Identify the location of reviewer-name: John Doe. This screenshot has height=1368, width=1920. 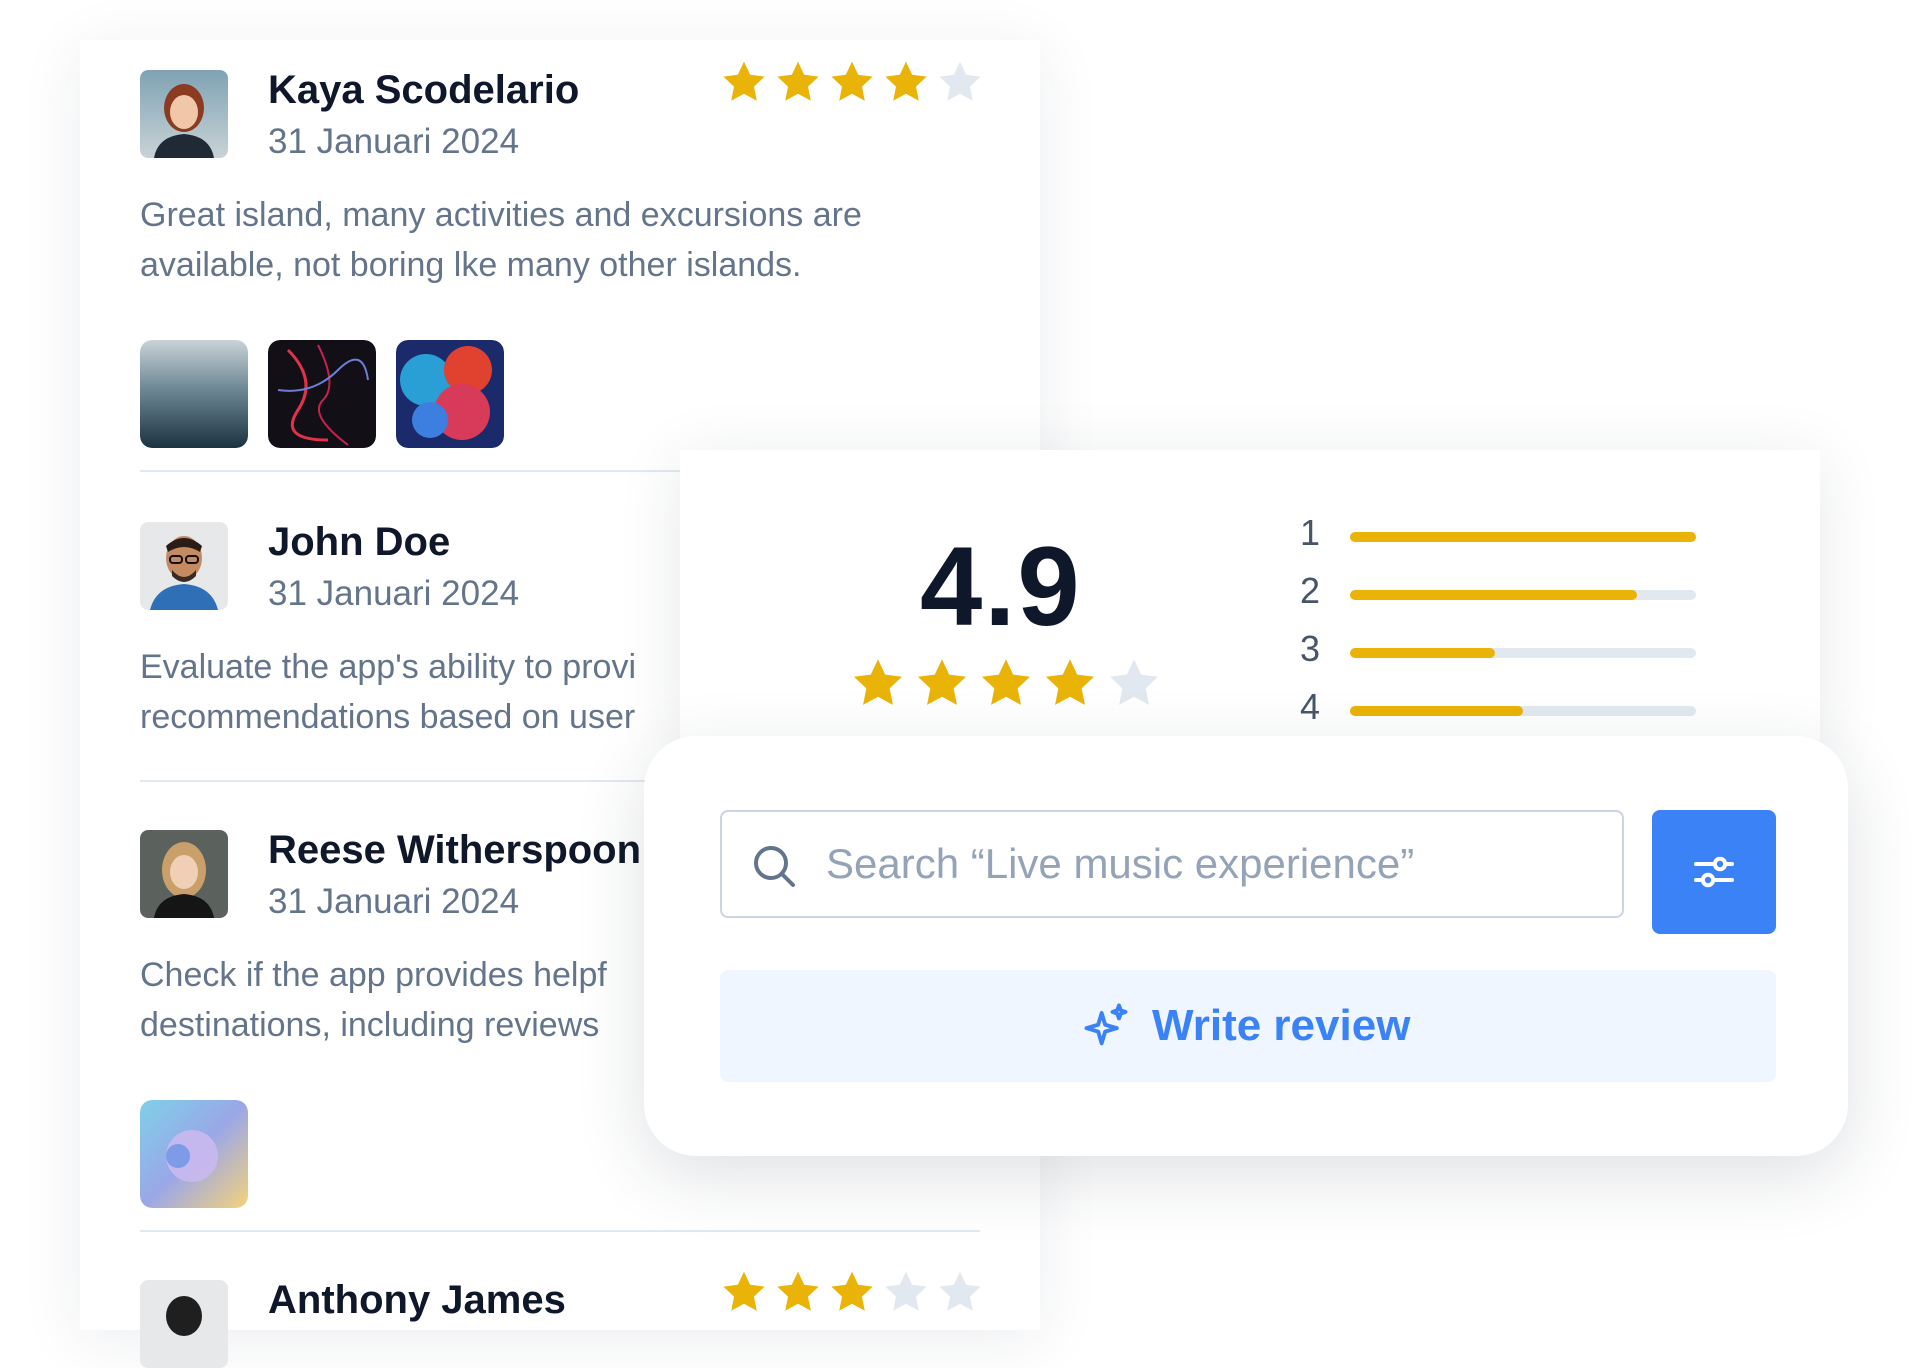
(359, 542).